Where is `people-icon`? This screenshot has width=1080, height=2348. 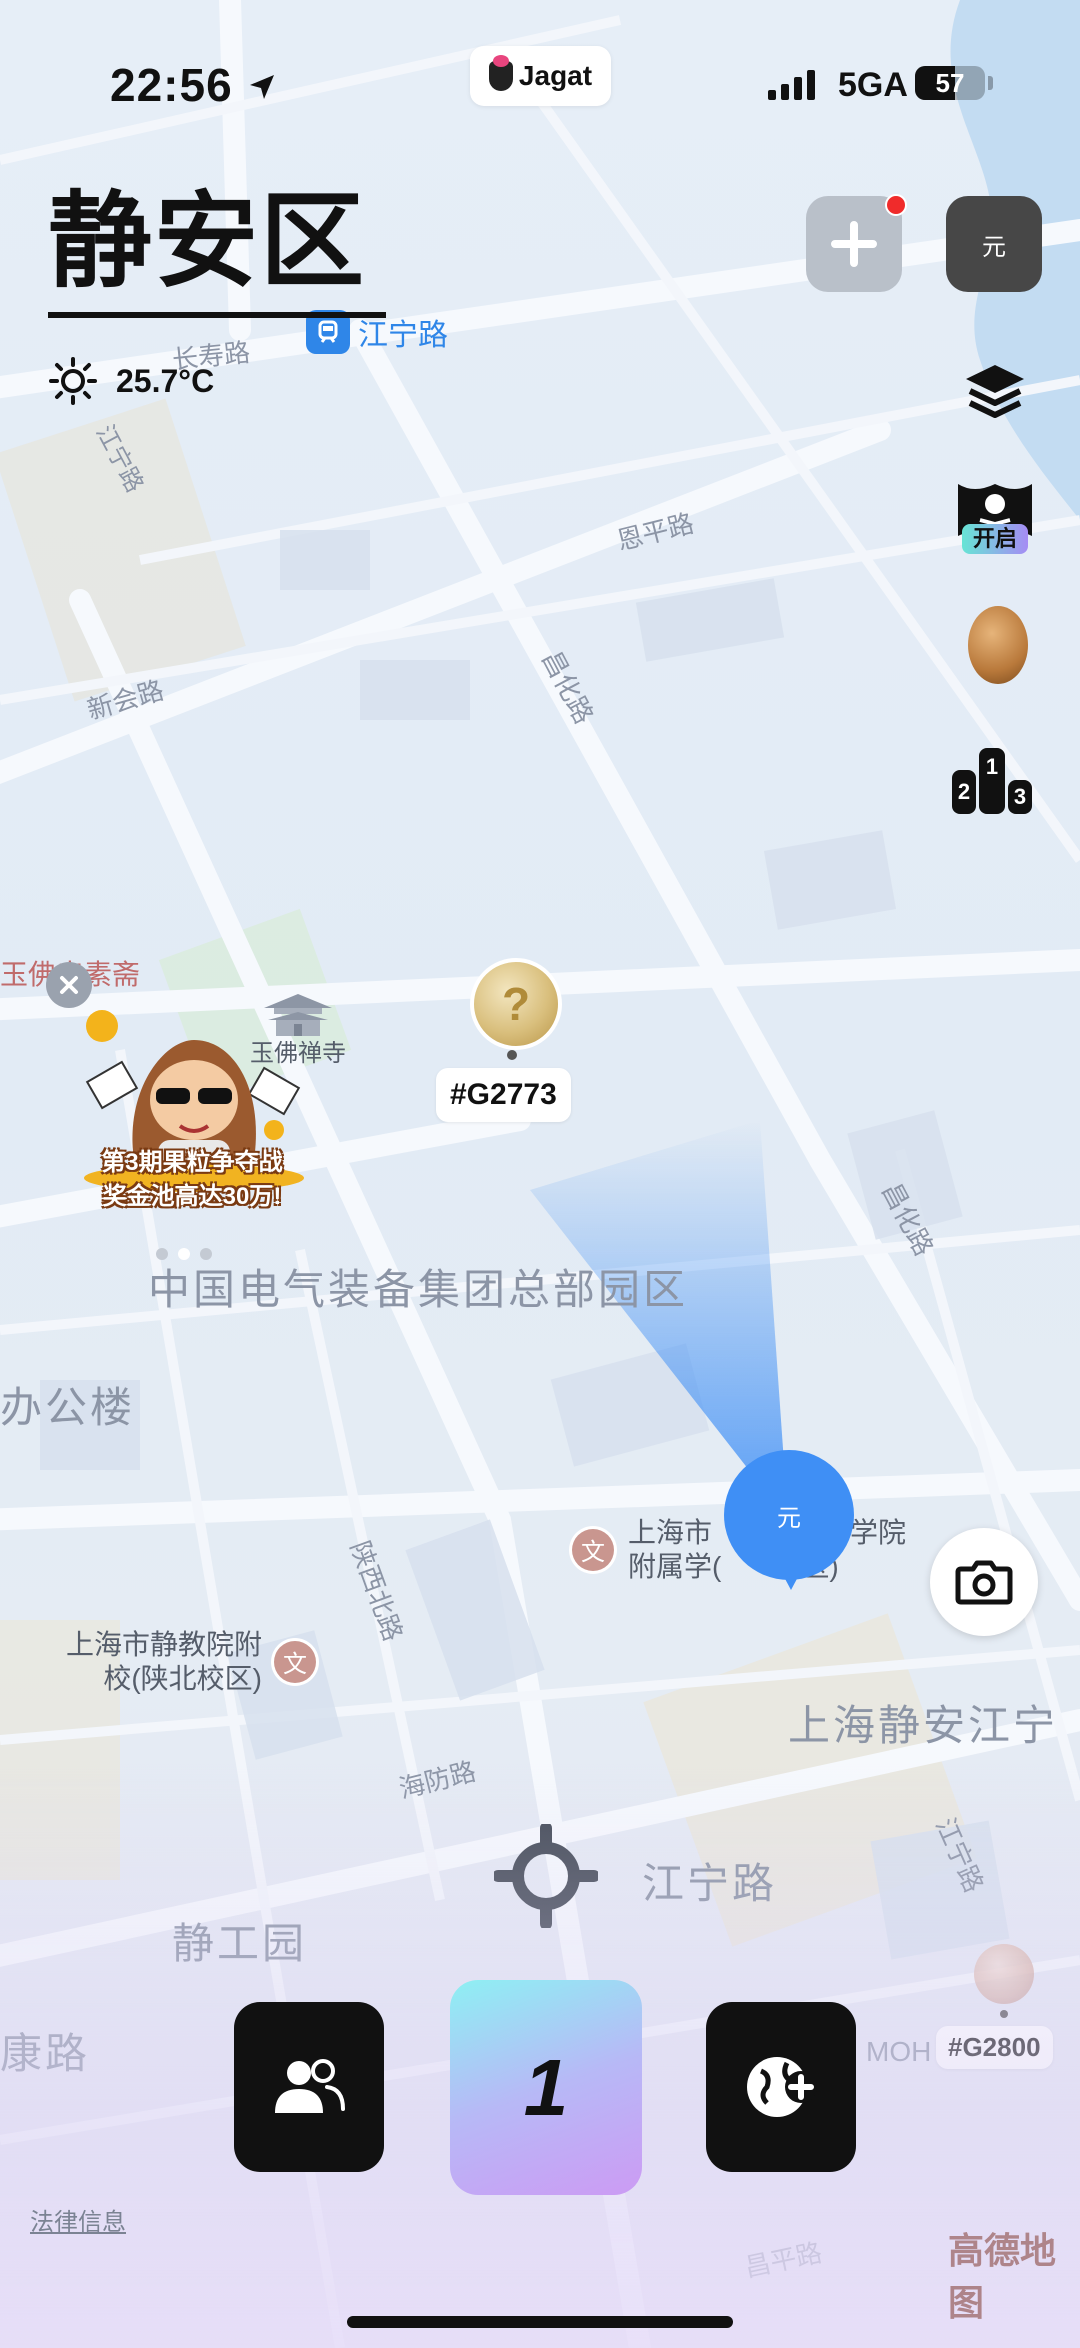
people-icon is located at coordinates (310, 2086).